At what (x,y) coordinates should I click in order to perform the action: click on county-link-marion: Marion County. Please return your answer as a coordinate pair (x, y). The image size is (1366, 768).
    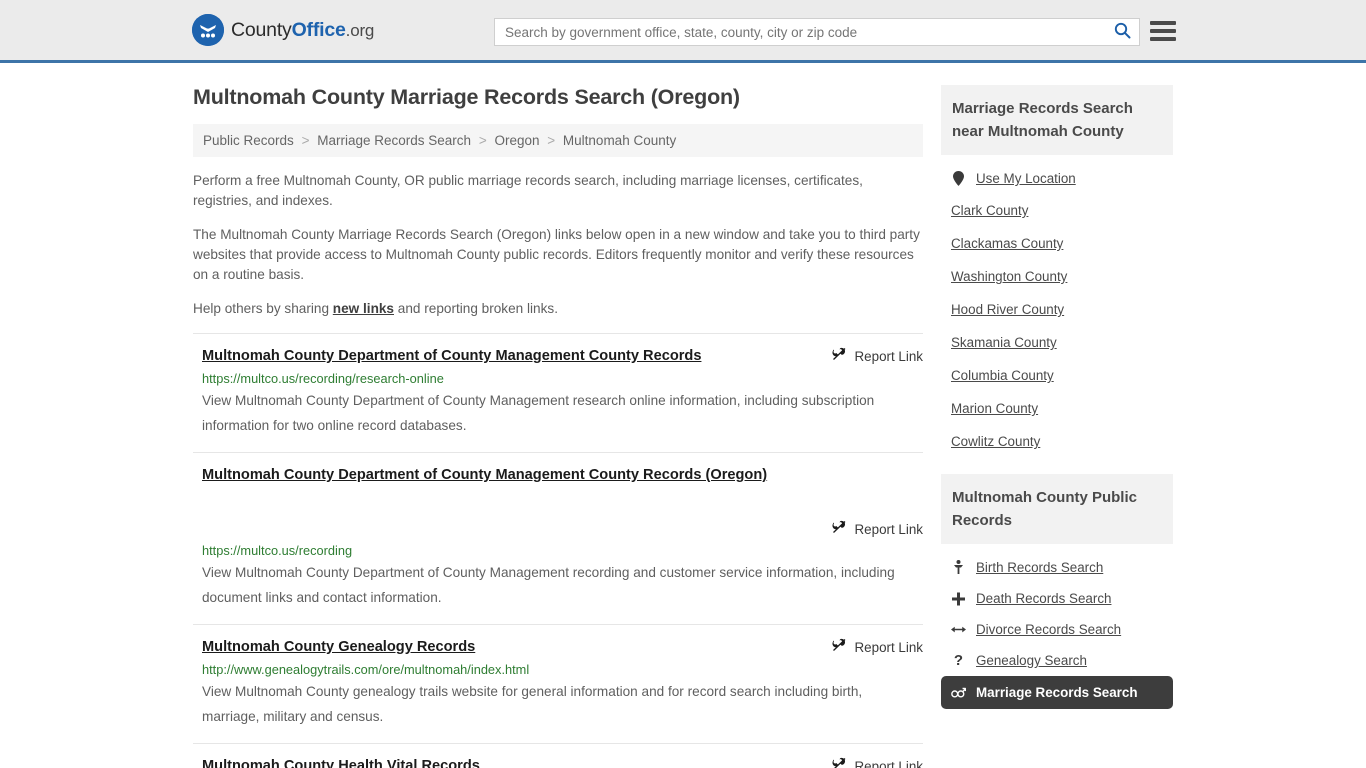
    Looking at the image, I should click on (994, 408).